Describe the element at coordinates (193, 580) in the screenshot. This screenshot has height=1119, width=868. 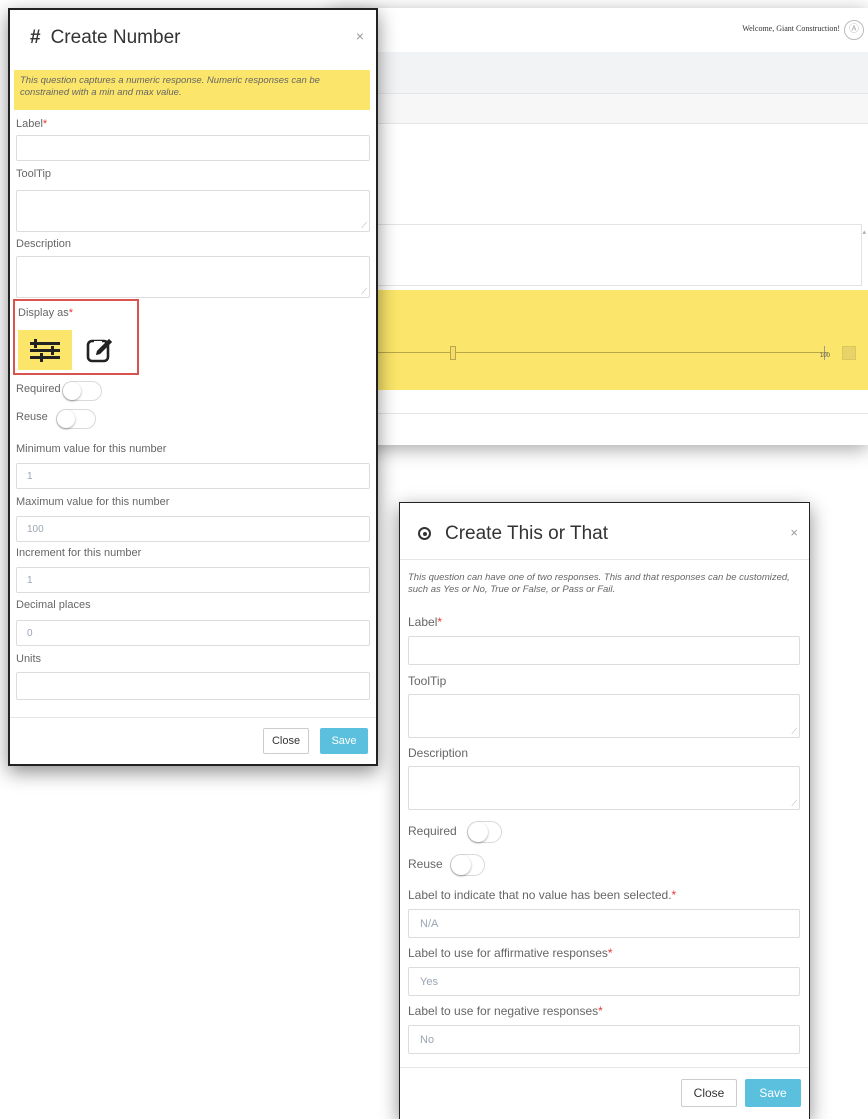
I see `increment-input: 1` at that location.